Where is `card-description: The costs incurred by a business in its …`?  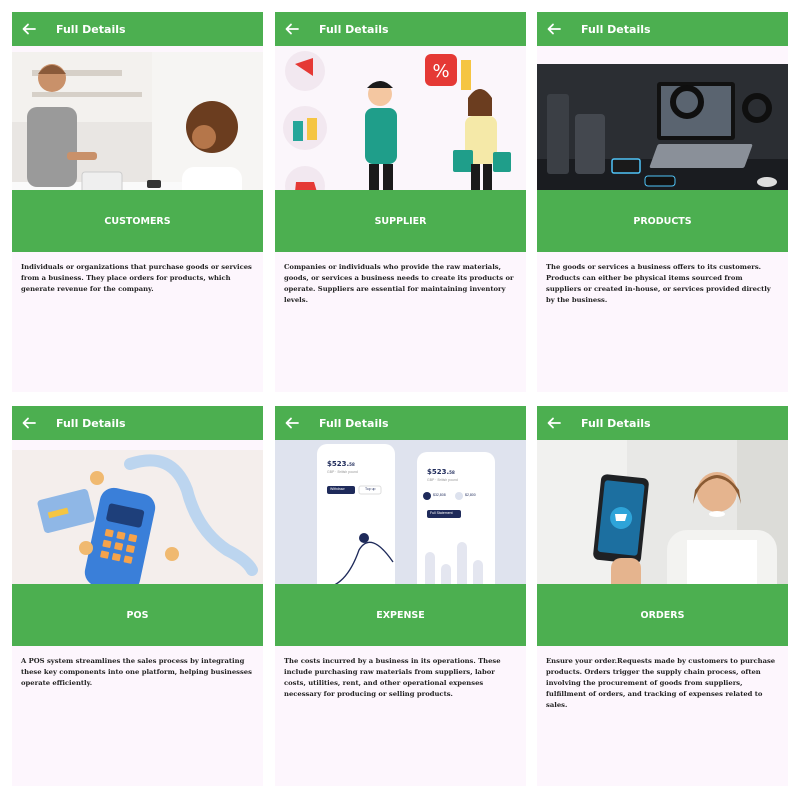
card-description: The costs incurred by a business in its … is located at coordinates (392, 677).